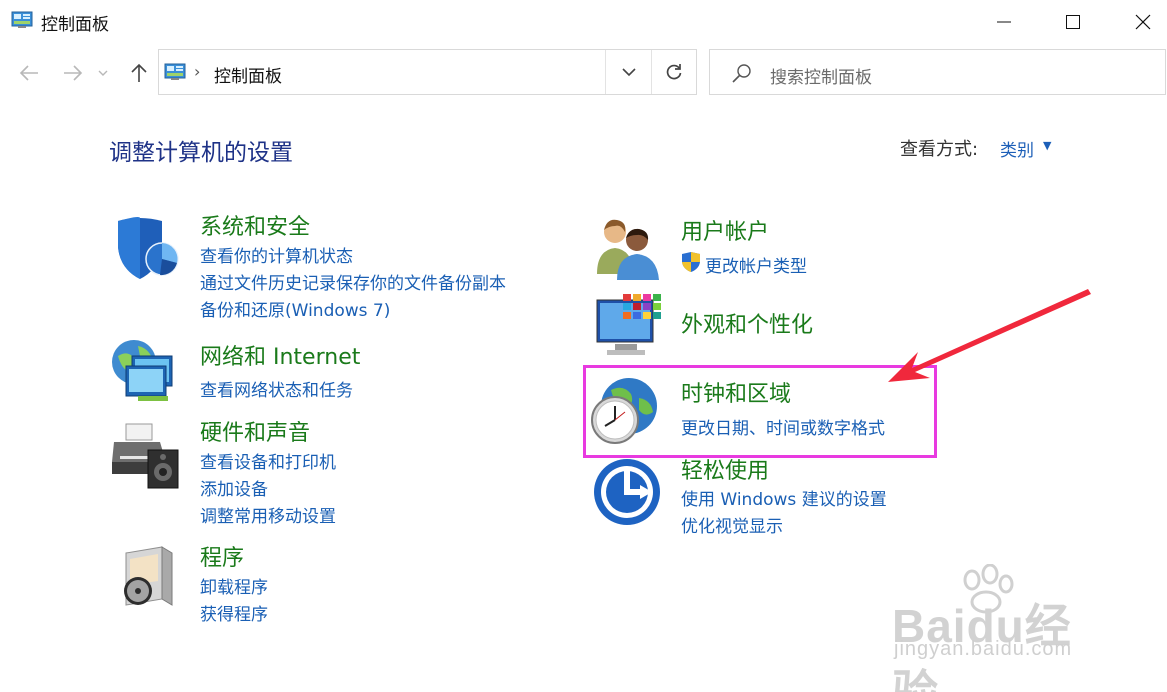 This screenshot has height=692, width=1167. Describe the element at coordinates (937, 72) in the screenshot. I see `search-box: 搜索控制面板` at that location.